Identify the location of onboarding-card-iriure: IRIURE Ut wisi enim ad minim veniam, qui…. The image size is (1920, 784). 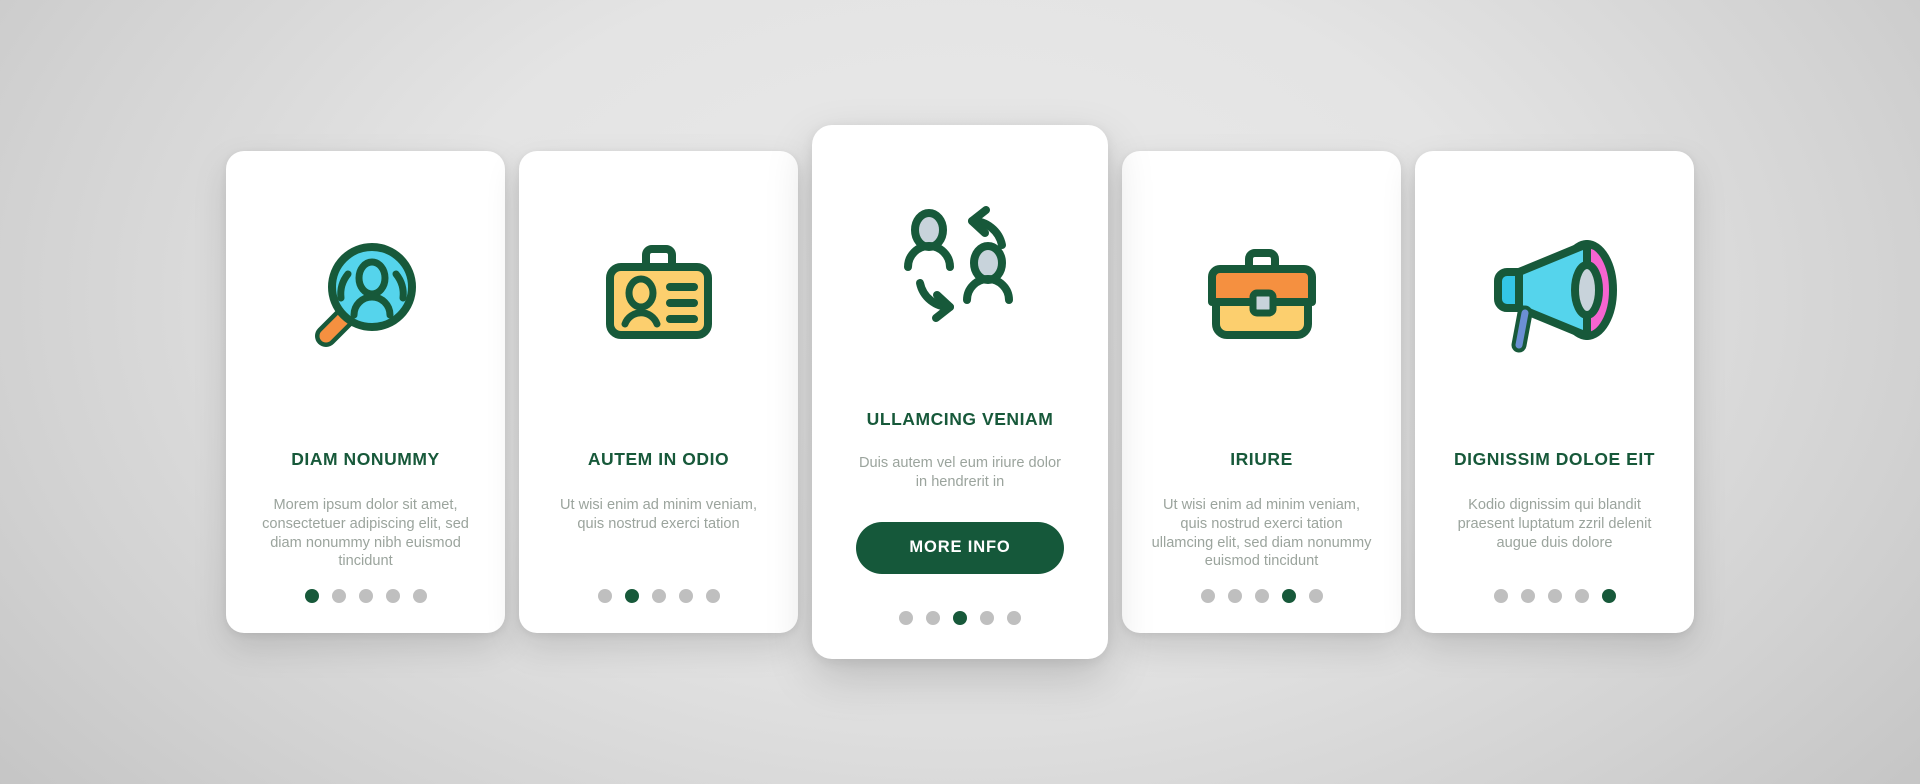
(1261, 392).